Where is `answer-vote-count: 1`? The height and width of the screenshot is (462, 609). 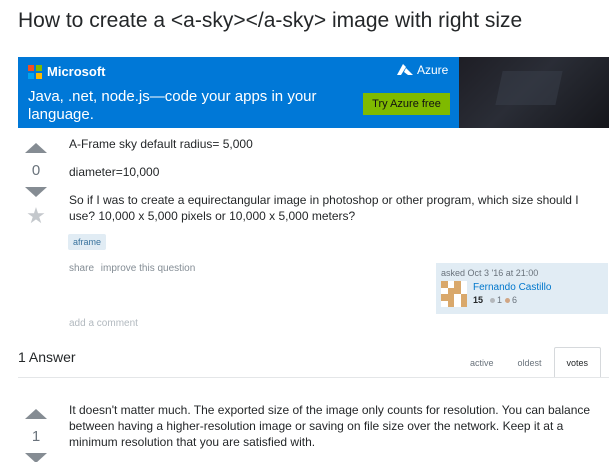
answer-vote-count: 1 is located at coordinates (36, 436).